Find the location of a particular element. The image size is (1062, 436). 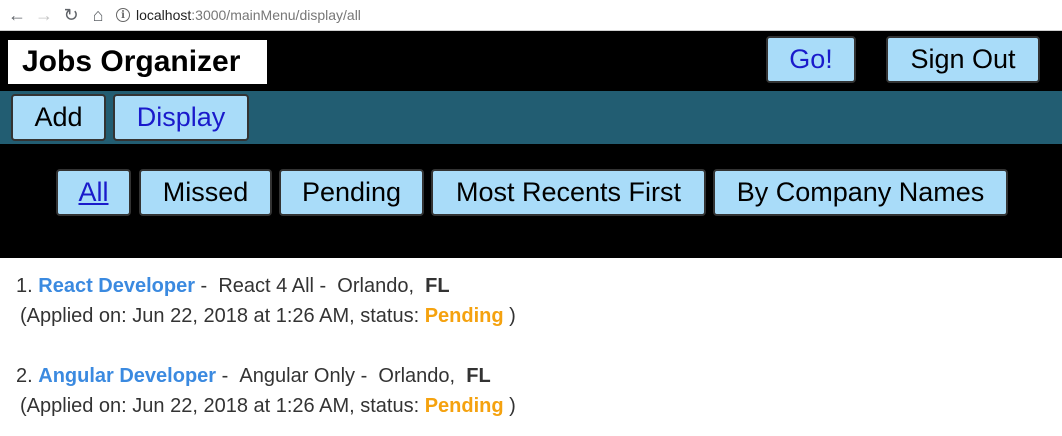

job-title-link: React Developer is located at coordinates (116, 286).